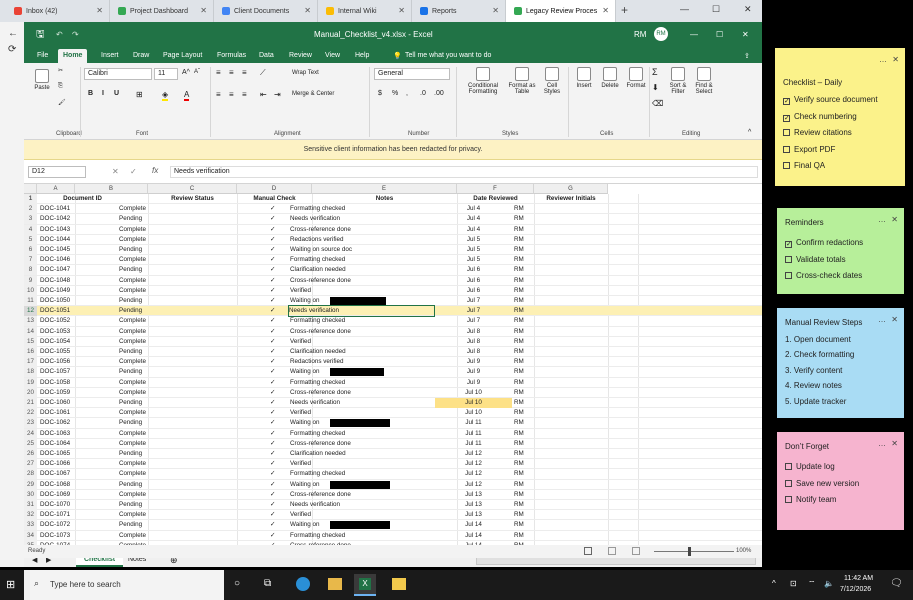 The width and height of the screenshot is (913, 600). What do you see at coordinates (393, 464) in the screenshot?
I see `table-row: 27 DOC-1066 Complete ✓ Verified Jul 12 RM` at bounding box center [393, 464].